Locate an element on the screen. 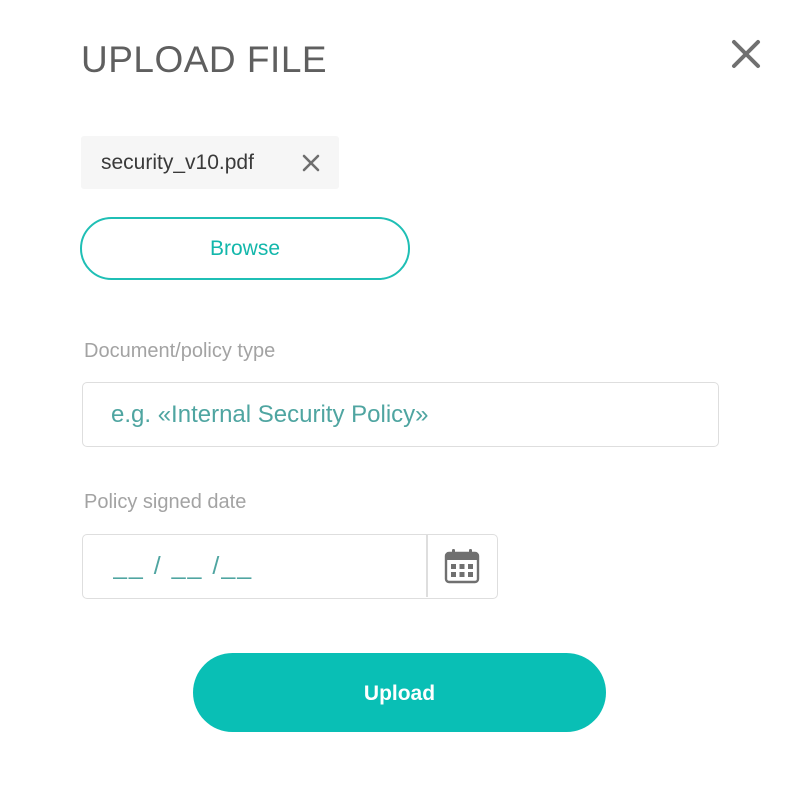  remove-file-button is located at coordinates (311, 163).